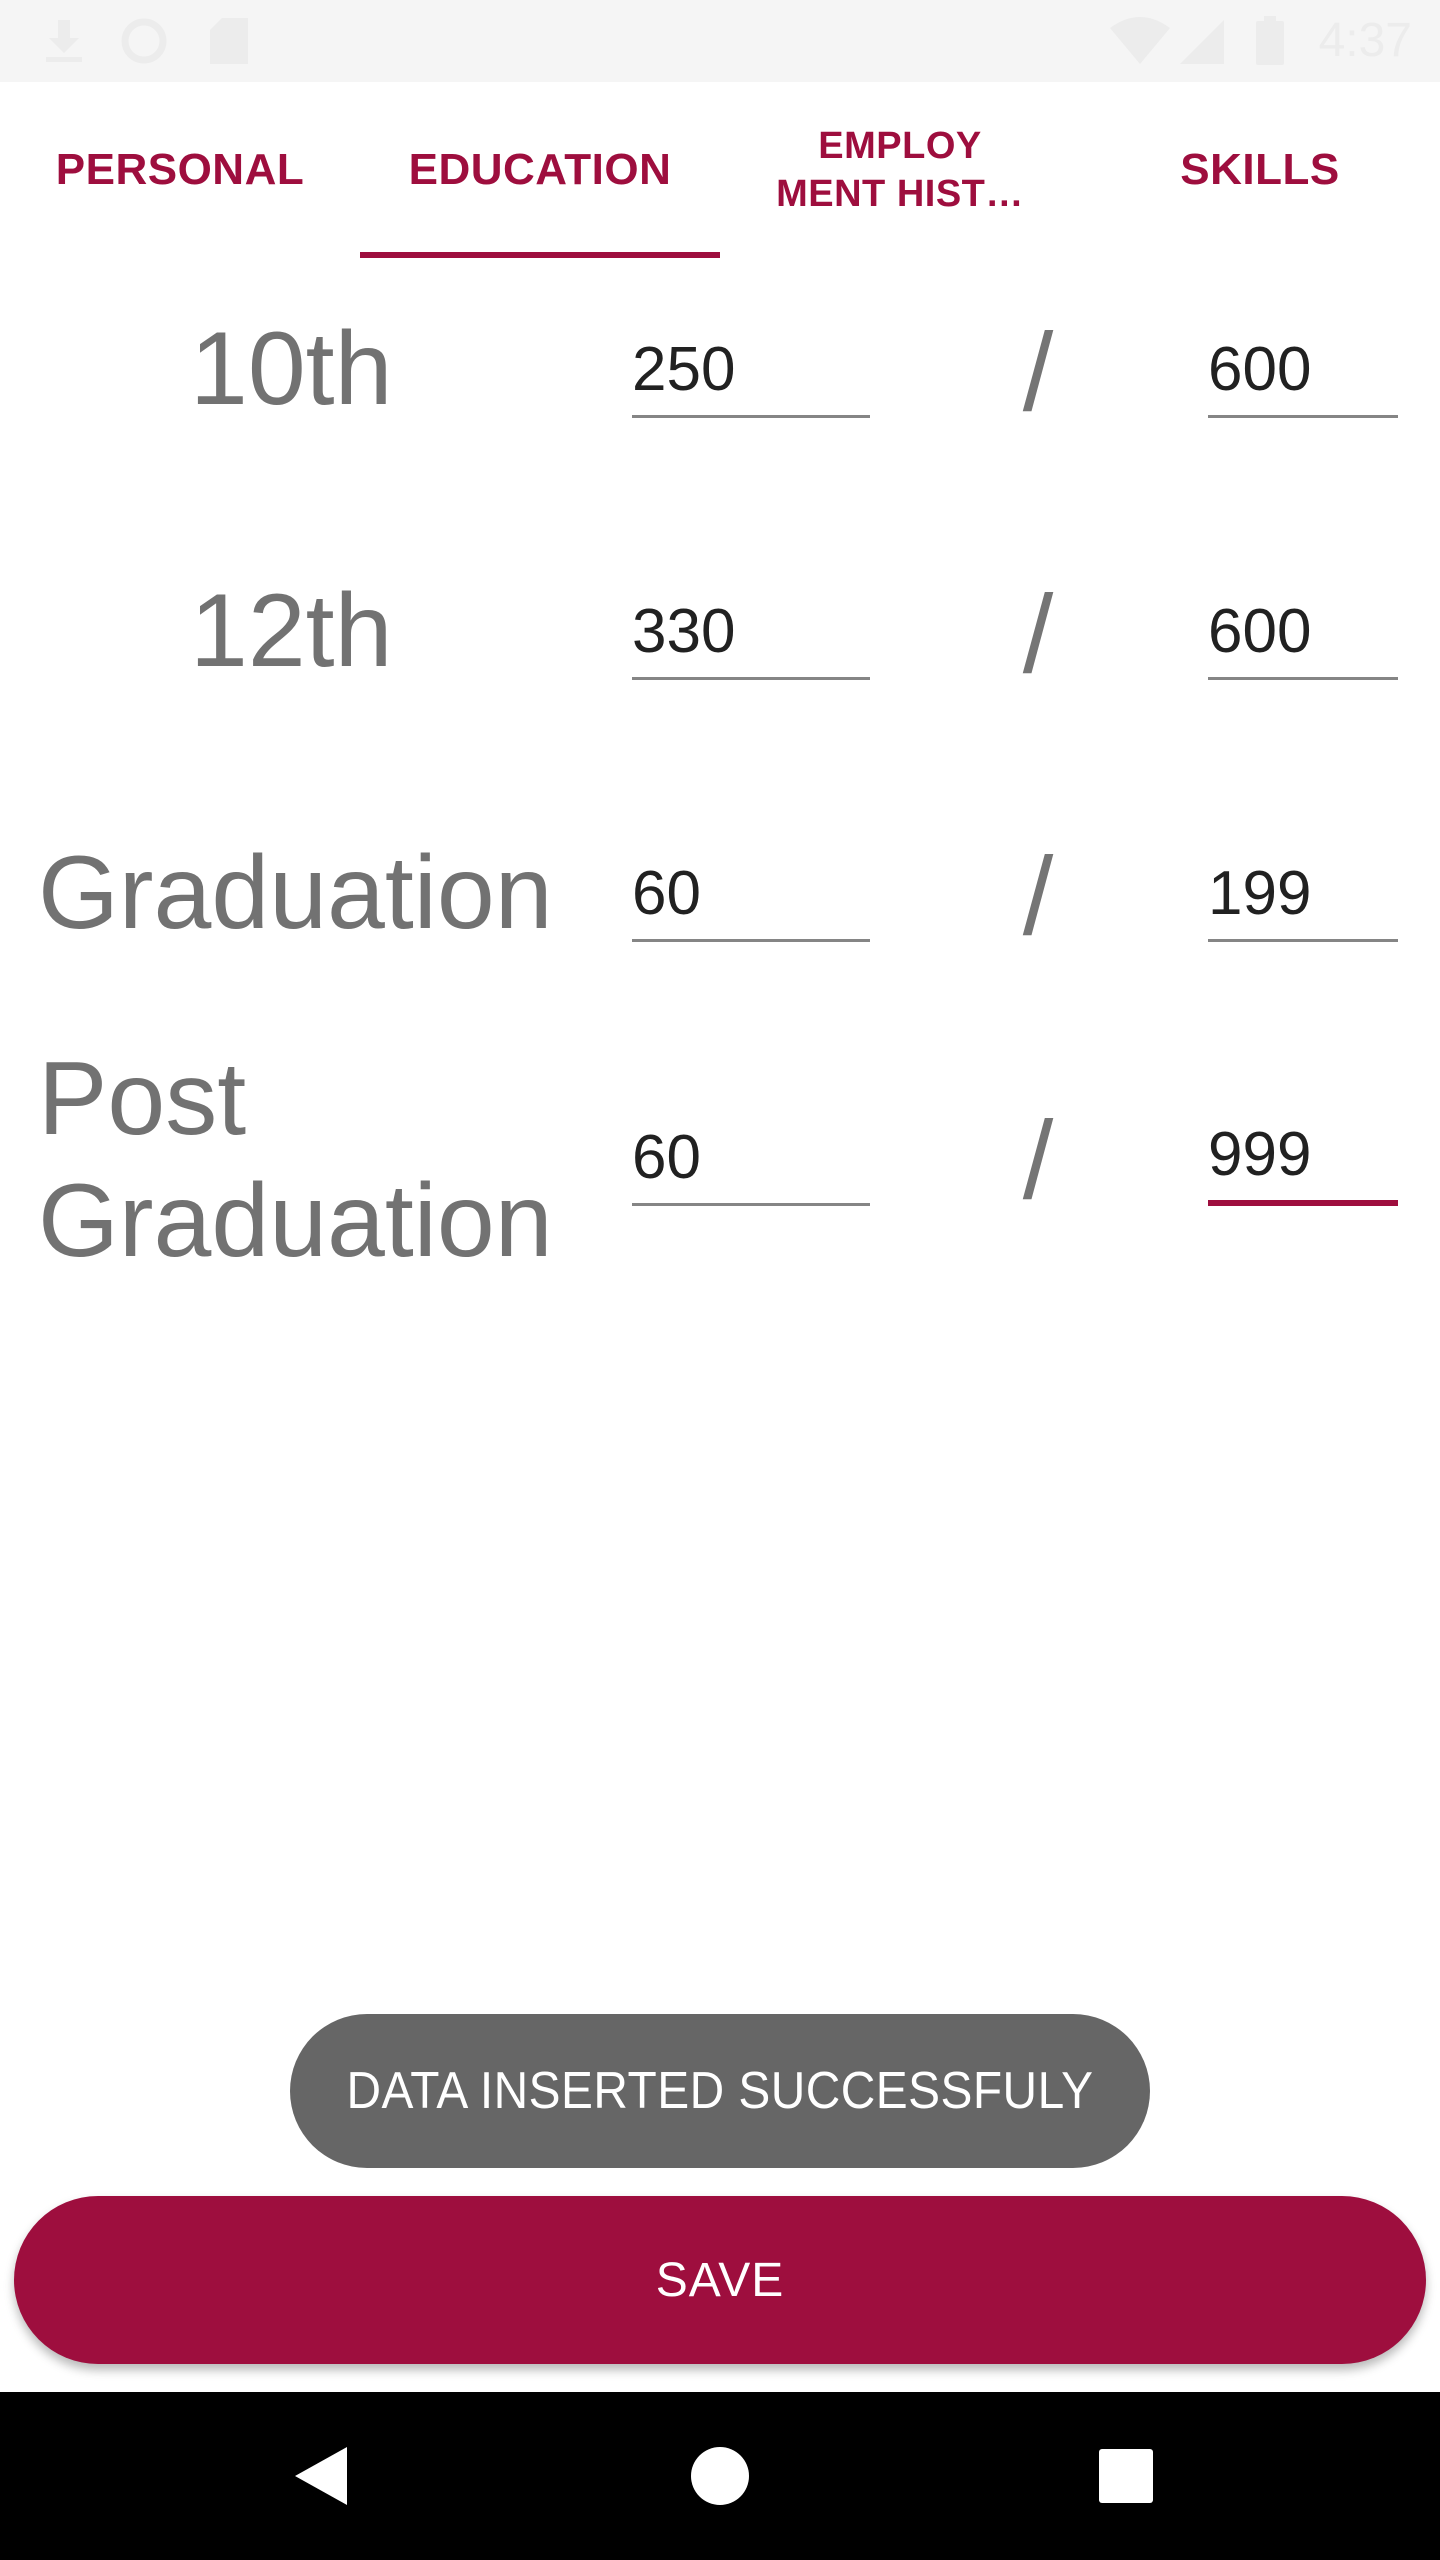 Image resolution: width=1440 pixels, height=2560 pixels. What do you see at coordinates (320, 2476) in the screenshot?
I see `back-icon` at bounding box center [320, 2476].